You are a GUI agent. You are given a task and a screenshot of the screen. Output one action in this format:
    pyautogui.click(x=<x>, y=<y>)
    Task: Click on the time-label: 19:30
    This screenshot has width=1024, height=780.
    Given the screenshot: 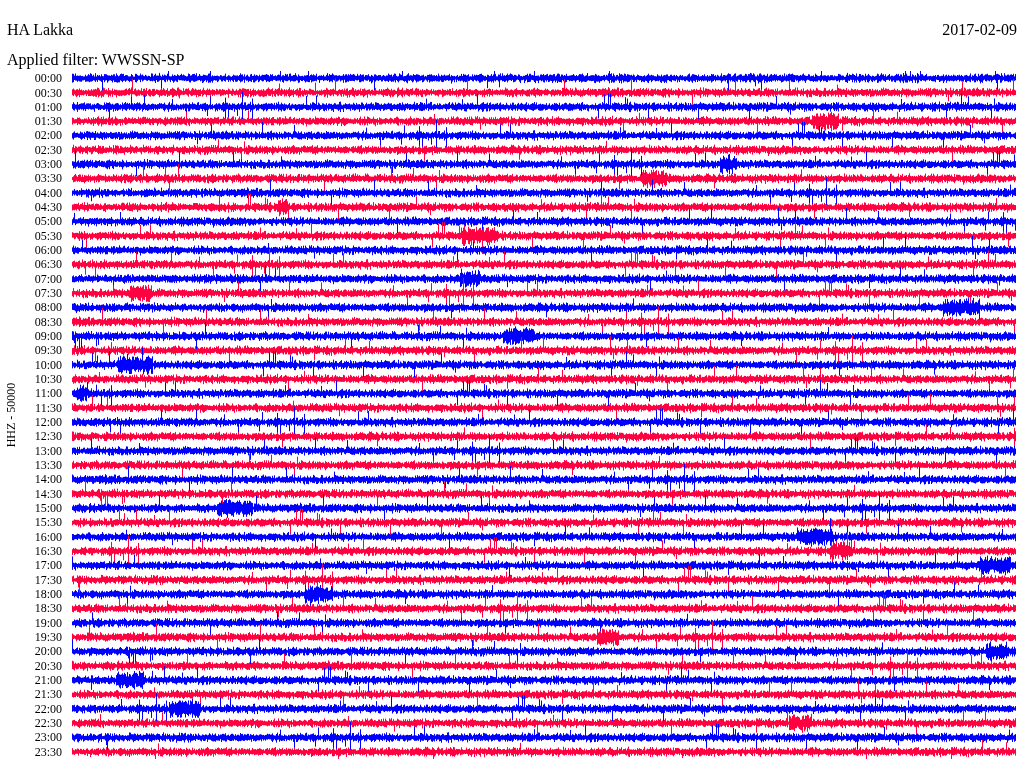 What is the action you would take?
    pyautogui.click(x=48, y=637)
    